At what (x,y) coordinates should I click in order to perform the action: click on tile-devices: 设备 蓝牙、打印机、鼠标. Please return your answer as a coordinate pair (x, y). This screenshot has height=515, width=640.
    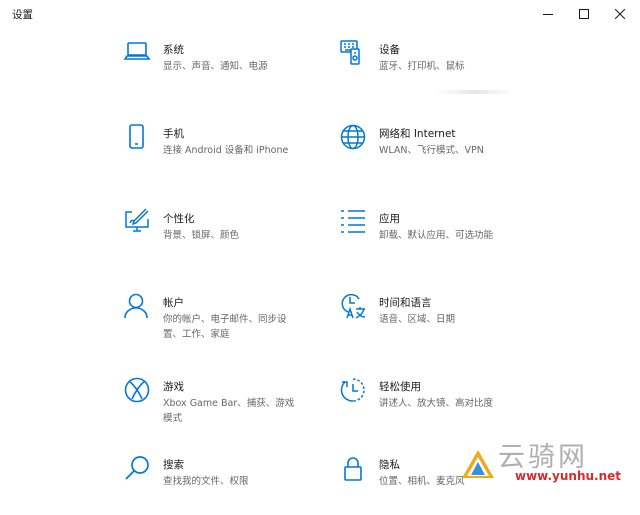
    Looking at the image, I should click on (440, 70).